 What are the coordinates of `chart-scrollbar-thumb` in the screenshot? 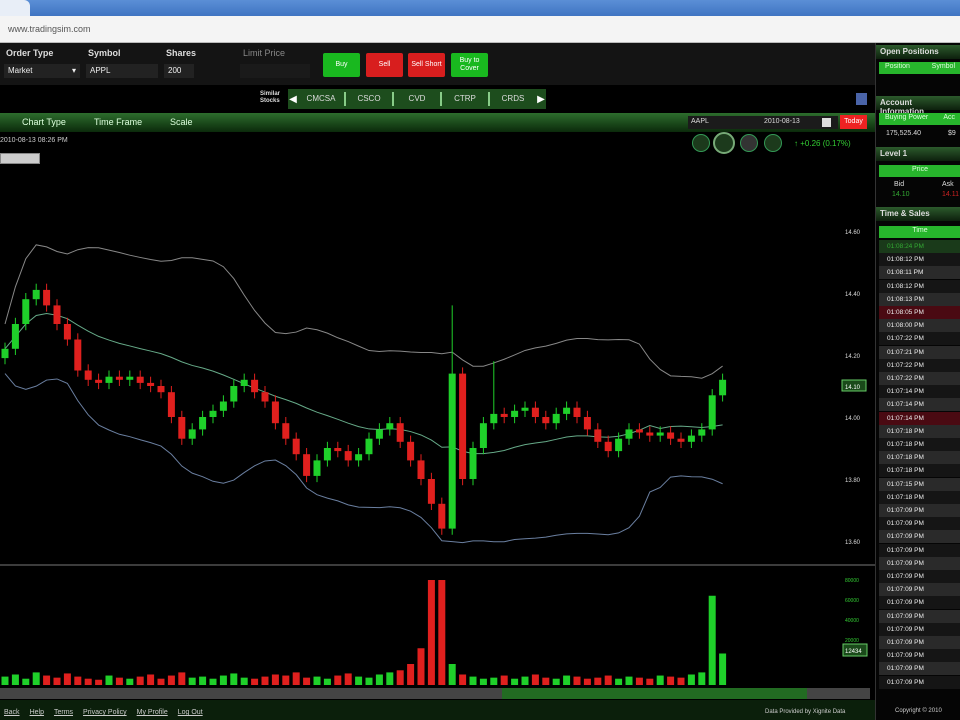 It's located at (654, 693).